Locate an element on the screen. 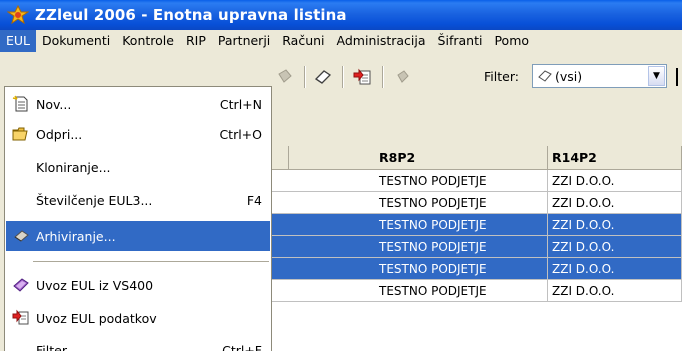 This screenshot has width=682, height=351. menu-item-stevilcenje: Številčenje EUL3... F4 is located at coordinates (138, 200).